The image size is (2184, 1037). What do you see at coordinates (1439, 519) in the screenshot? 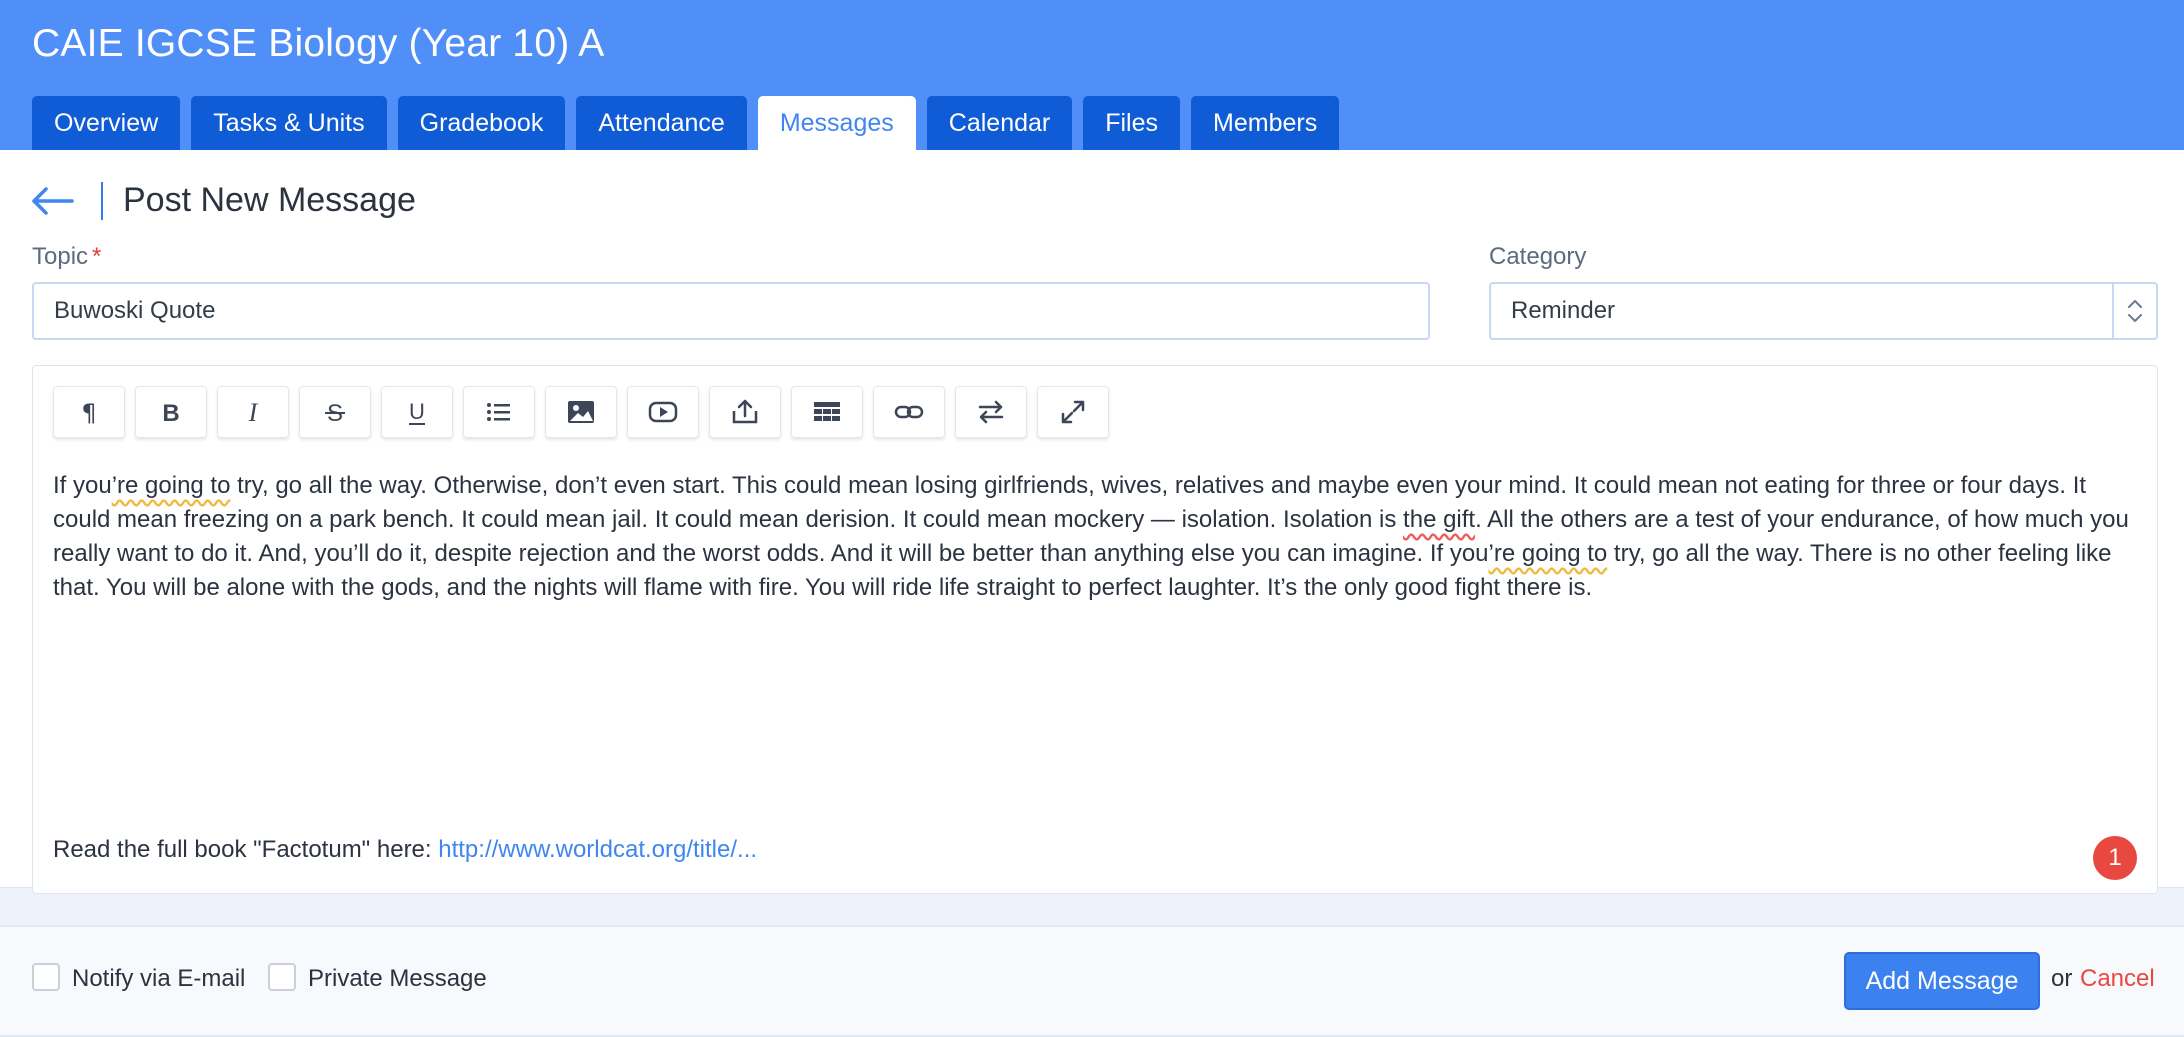
I see `spelling-highlight: the gift` at bounding box center [1439, 519].